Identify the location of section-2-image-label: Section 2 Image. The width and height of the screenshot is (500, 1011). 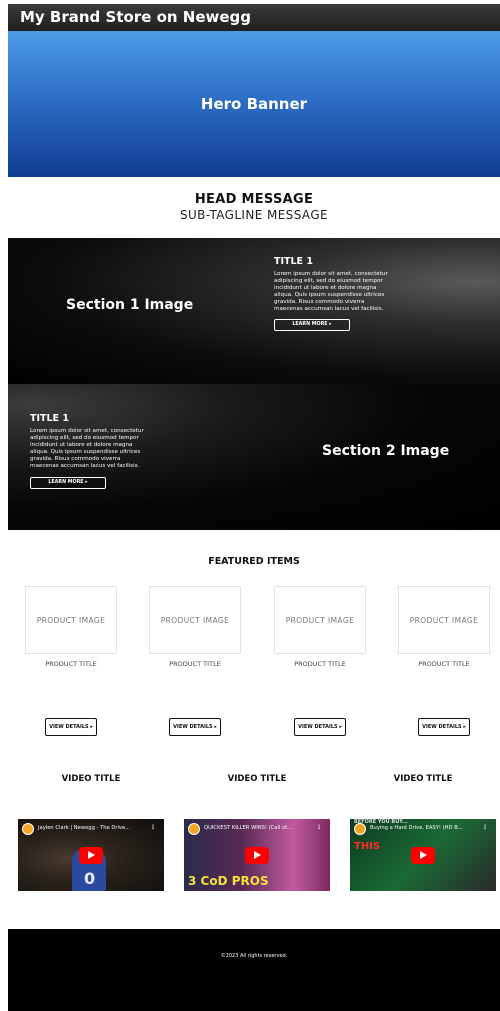
(386, 451).